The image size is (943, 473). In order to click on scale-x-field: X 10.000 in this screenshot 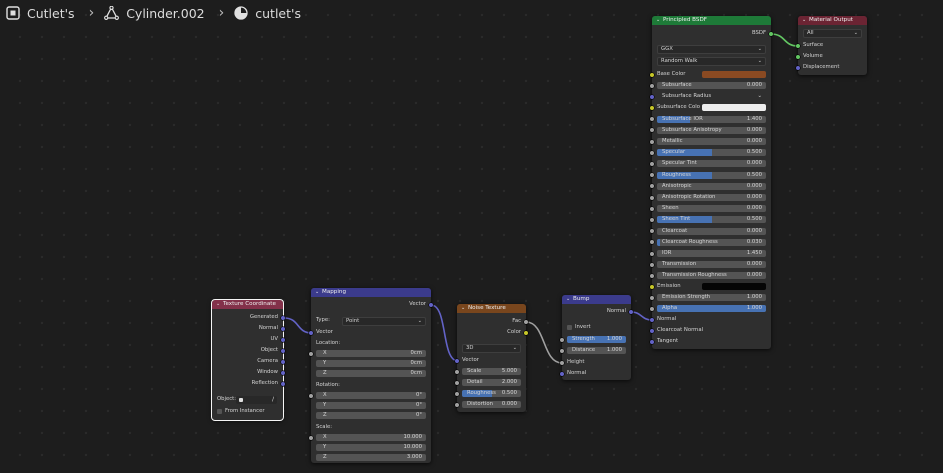, I will do `click(371, 437)`.